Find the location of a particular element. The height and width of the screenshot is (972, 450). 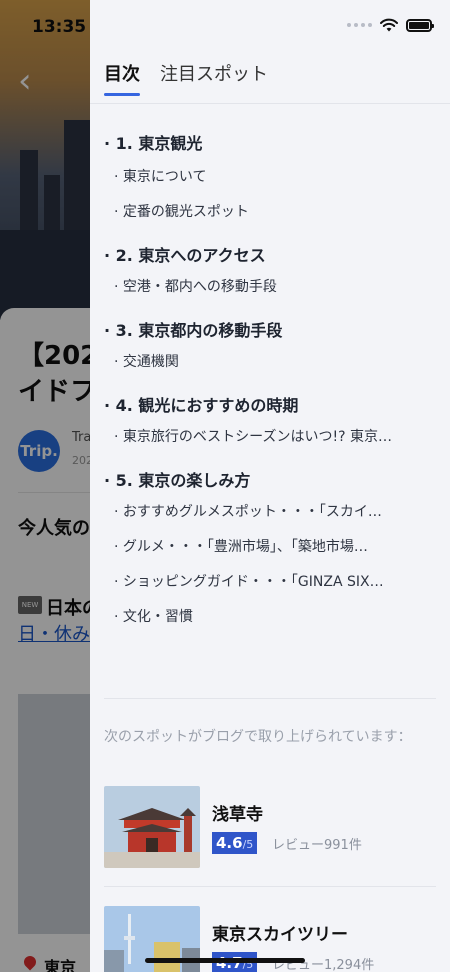

toc-section: · 1. 東京観光 · 東京について · 定番の観光スポット is located at coordinates (269, 180).